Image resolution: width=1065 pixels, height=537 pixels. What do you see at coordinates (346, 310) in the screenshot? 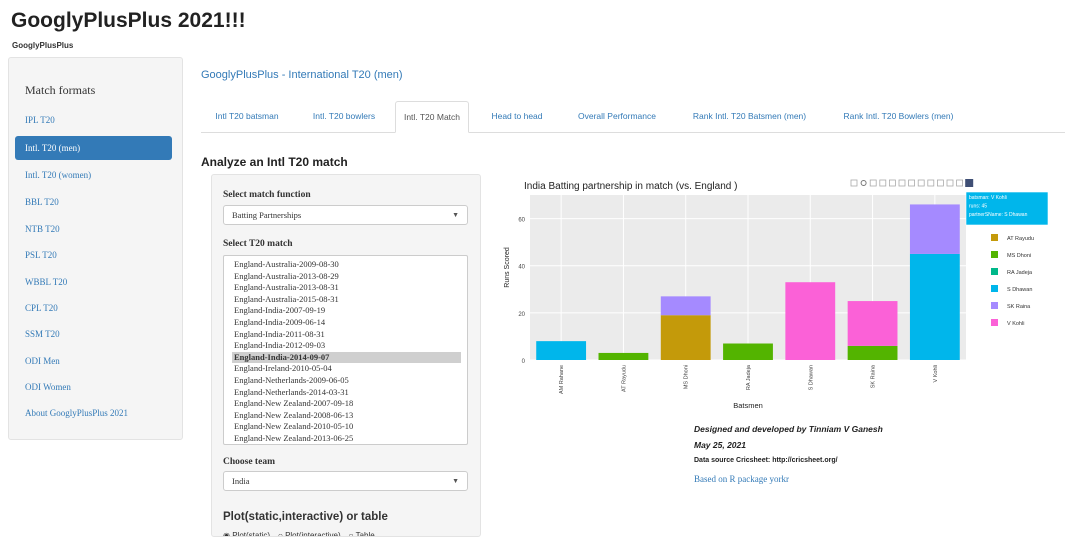
I see `match-option: England-India-2007-09-19` at bounding box center [346, 310].